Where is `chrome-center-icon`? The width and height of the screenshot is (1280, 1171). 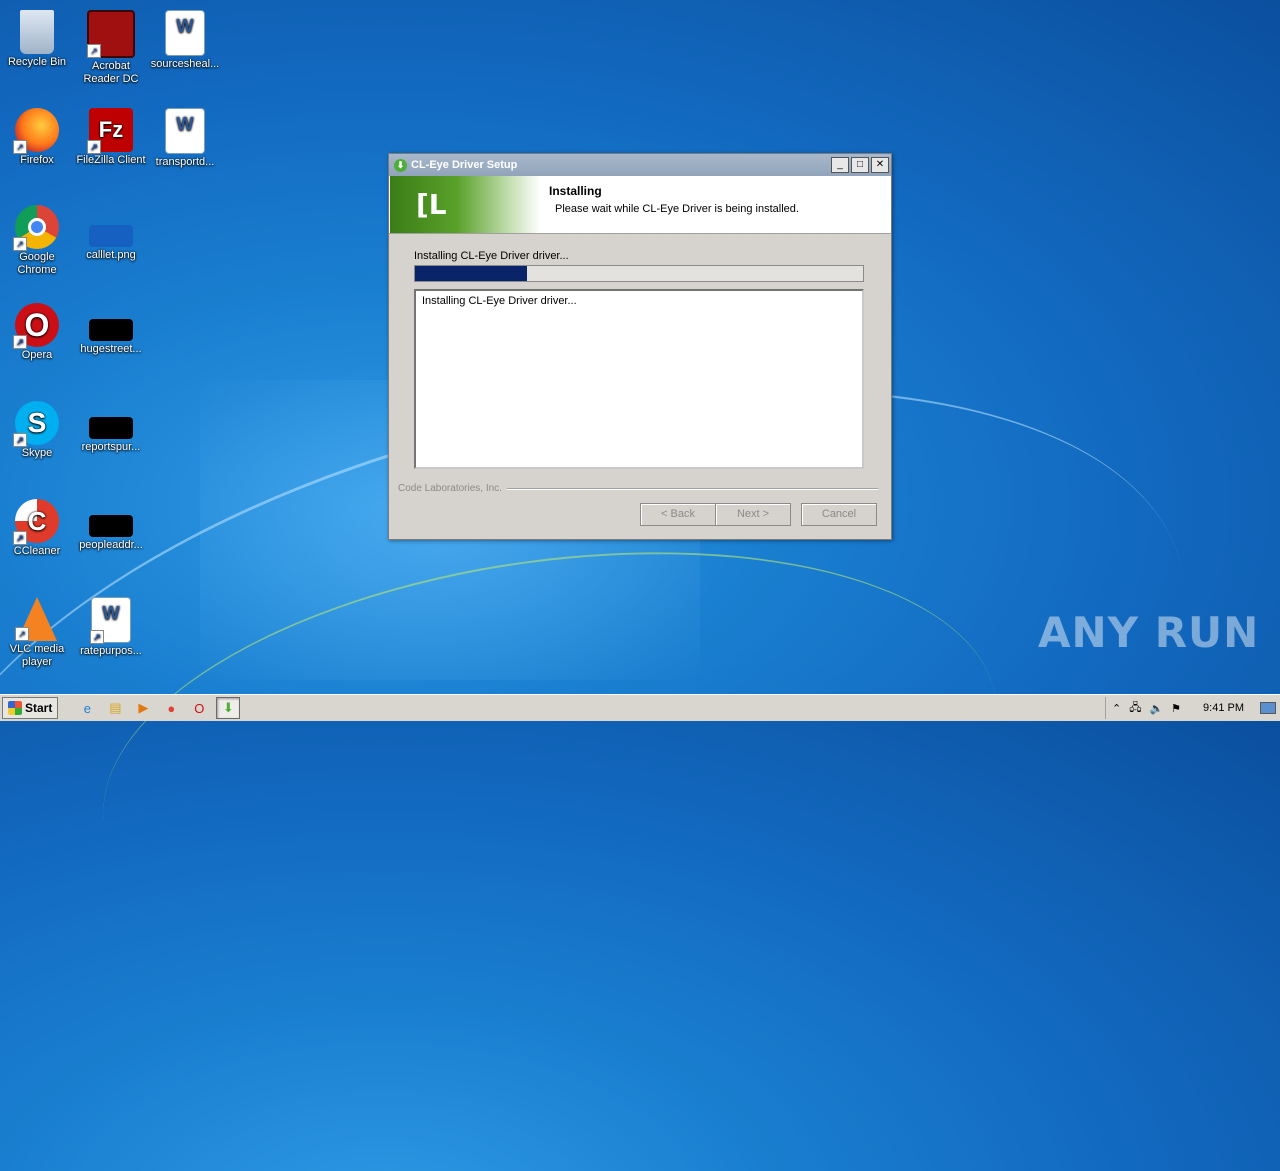 chrome-center-icon is located at coordinates (37, 227).